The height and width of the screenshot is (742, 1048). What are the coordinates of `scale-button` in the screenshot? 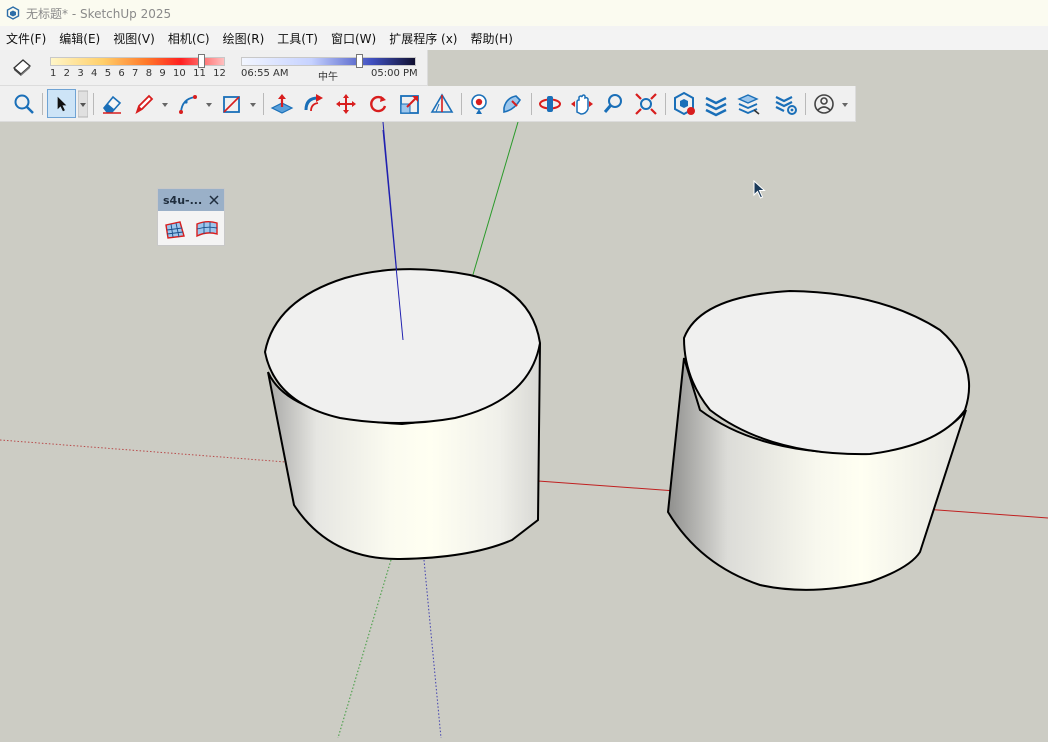 It's located at (410, 104).